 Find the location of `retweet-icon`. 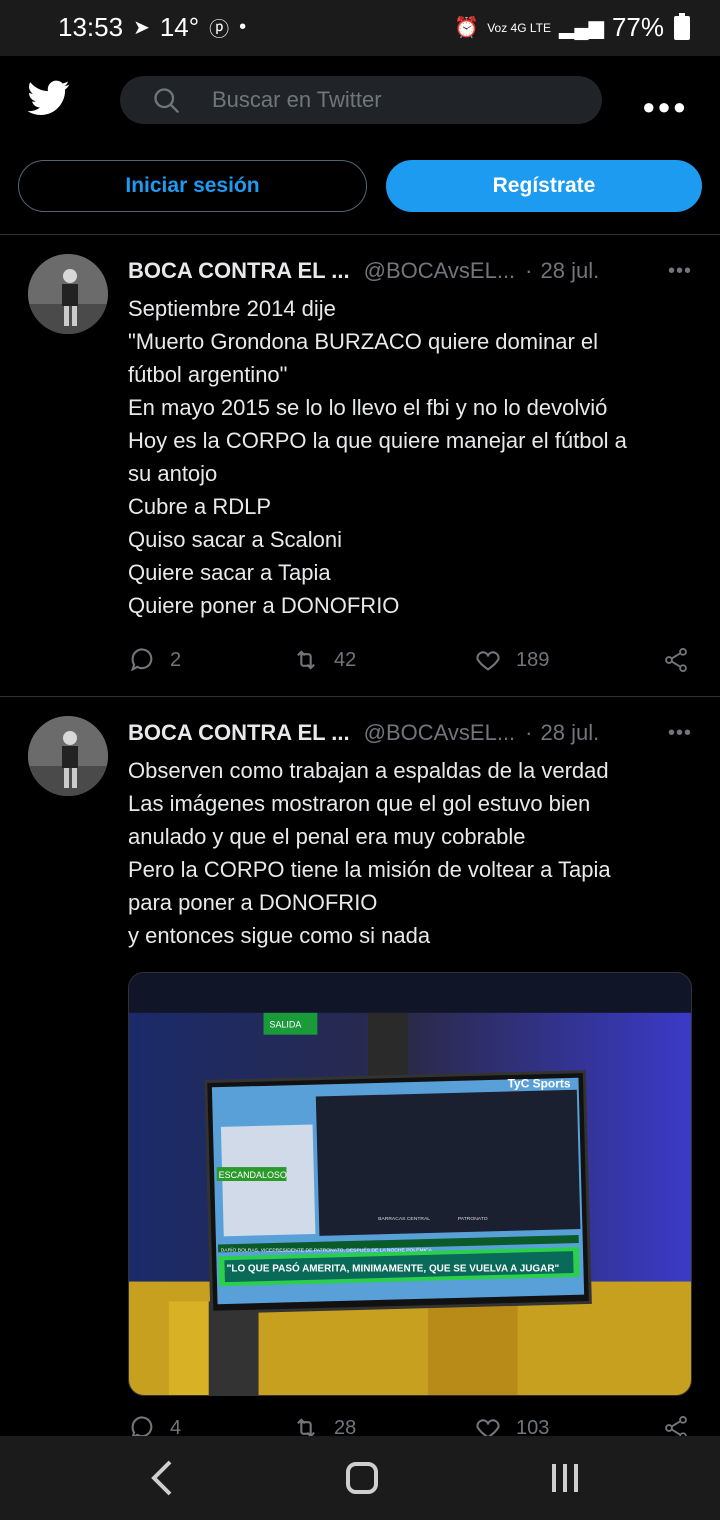

retweet-icon is located at coordinates (306, 660).